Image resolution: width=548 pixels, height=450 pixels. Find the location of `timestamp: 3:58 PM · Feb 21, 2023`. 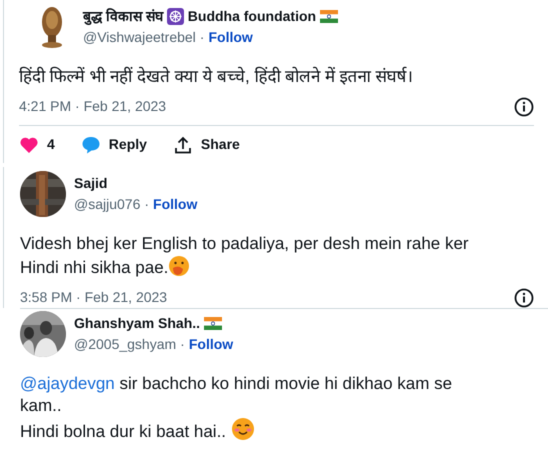

timestamp: 3:58 PM · Feb 21, 2023 is located at coordinates (94, 297).